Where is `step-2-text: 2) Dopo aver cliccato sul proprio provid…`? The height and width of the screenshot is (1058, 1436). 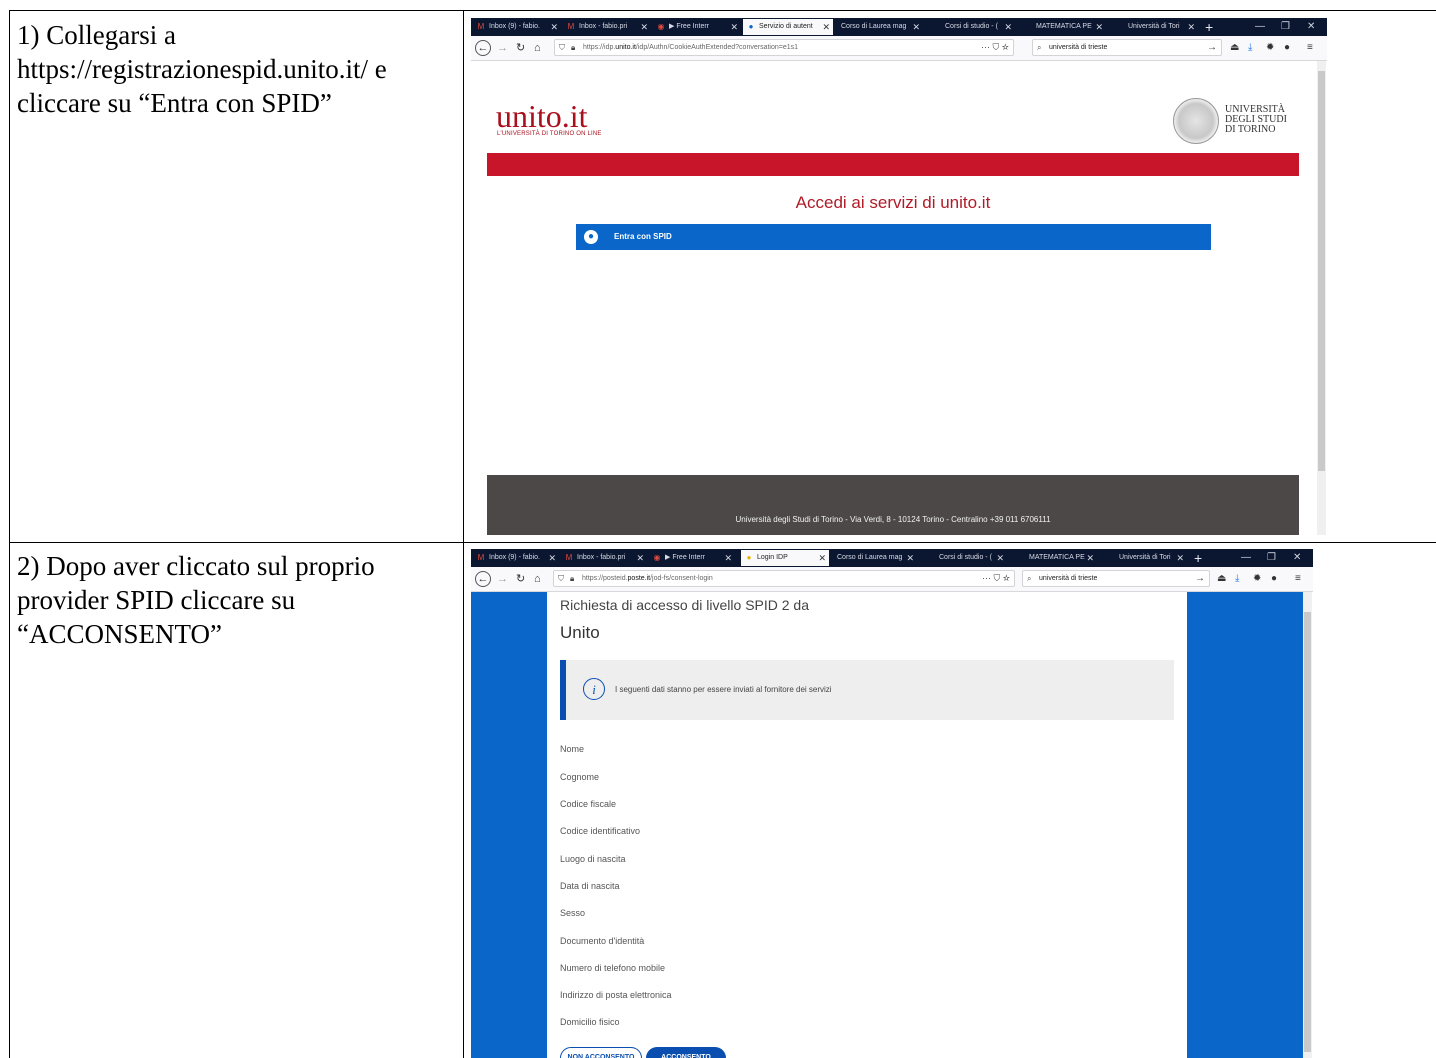 step-2-text: 2) Dopo aver cliccato sul proprio provid… is located at coordinates (196, 600).